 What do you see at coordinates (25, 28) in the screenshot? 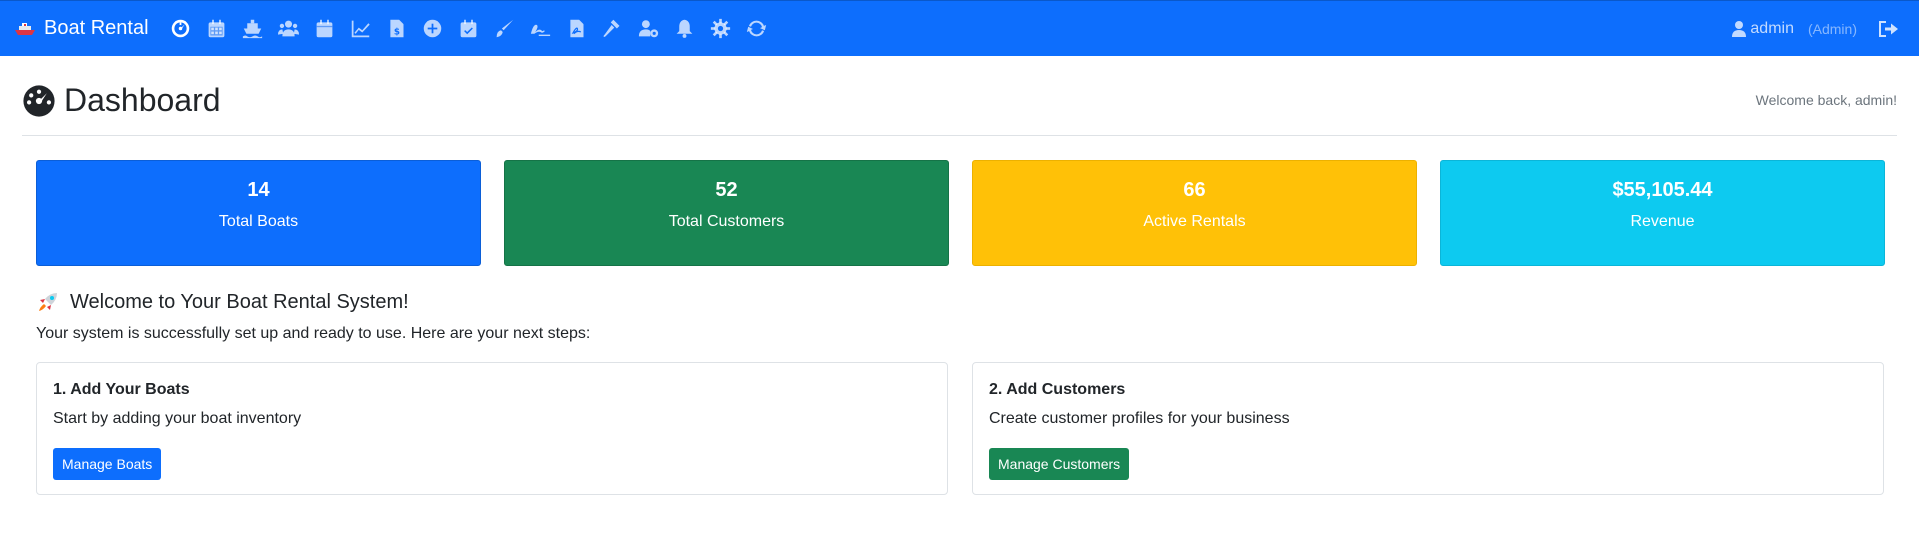
I see `boat-icon` at bounding box center [25, 28].